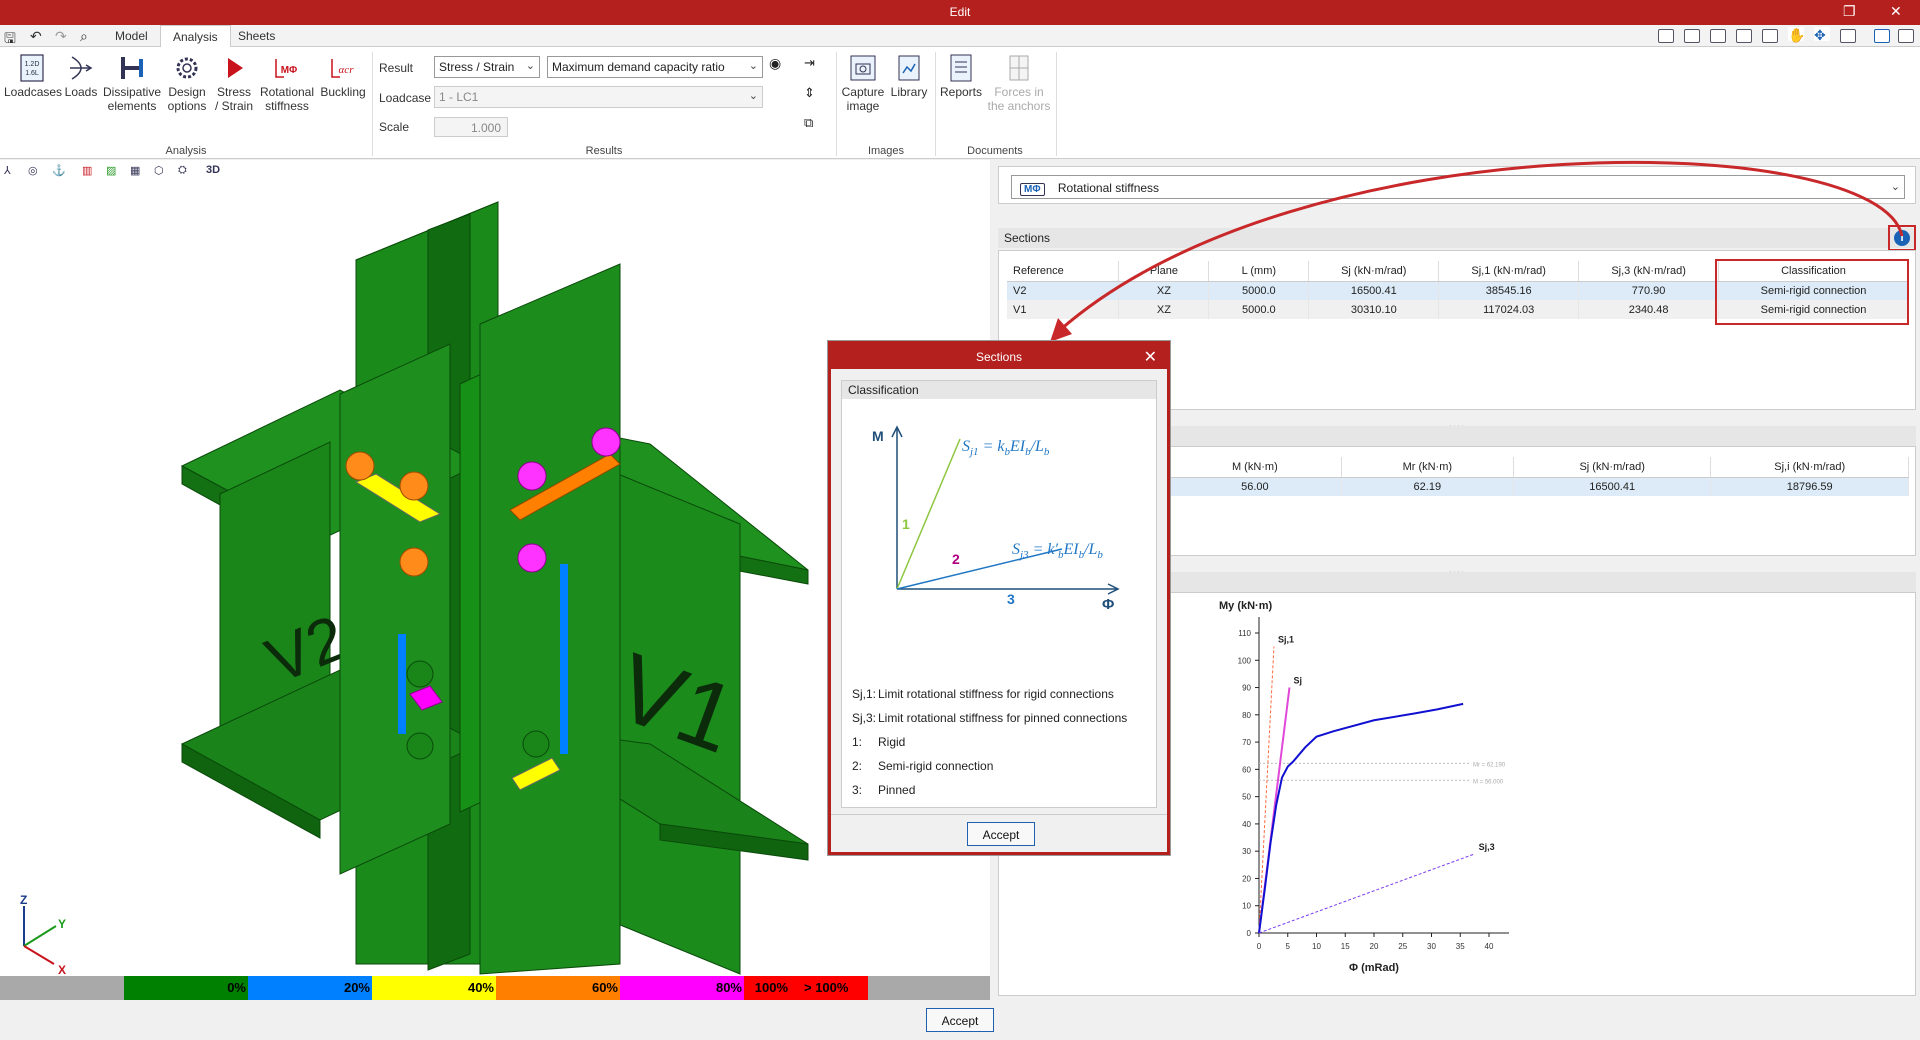 Image resolution: width=1920 pixels, height=1040 pixels. Describe the element at coordinates (1906, 36) in the screenshot. I see `help-chat-icon` at that location.